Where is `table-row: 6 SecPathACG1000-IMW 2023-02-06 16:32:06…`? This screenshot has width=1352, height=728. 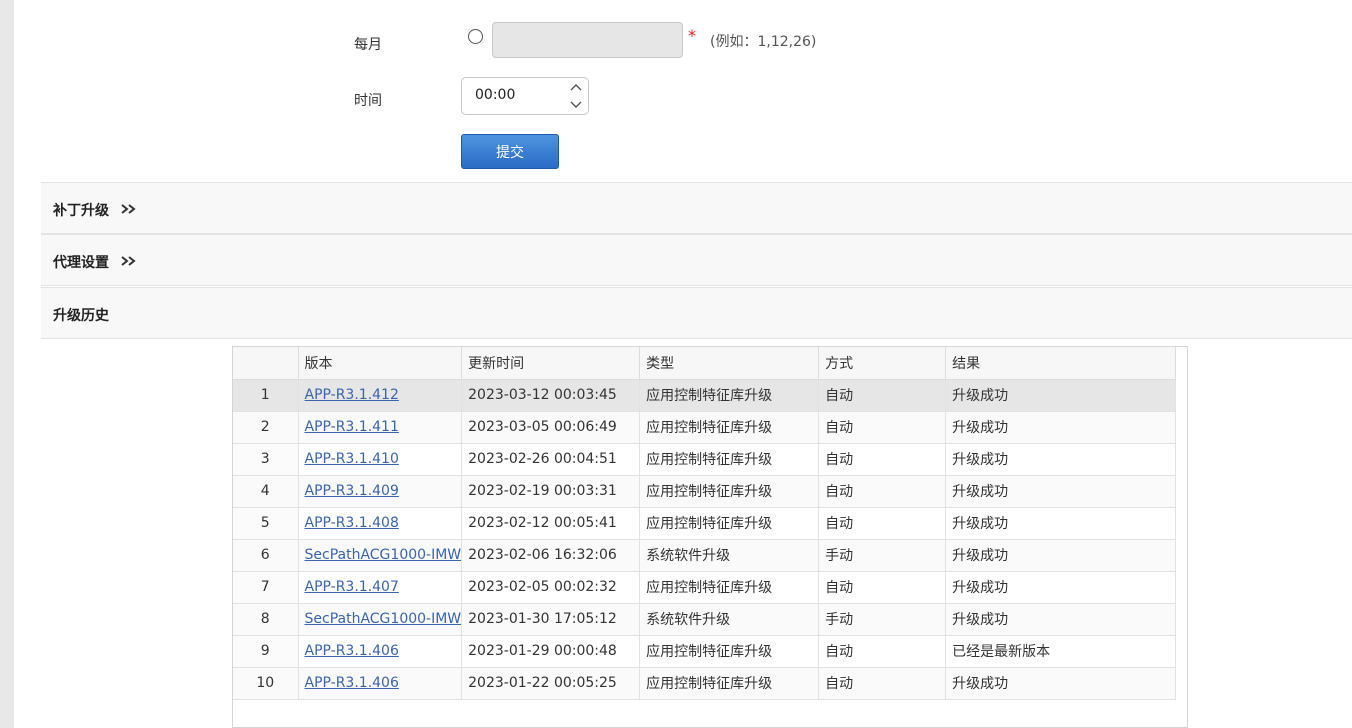
table-row: 6 SecPathACG1000-IMW 2023-02-06 16:32:06… is located at coordinates (705, 555).